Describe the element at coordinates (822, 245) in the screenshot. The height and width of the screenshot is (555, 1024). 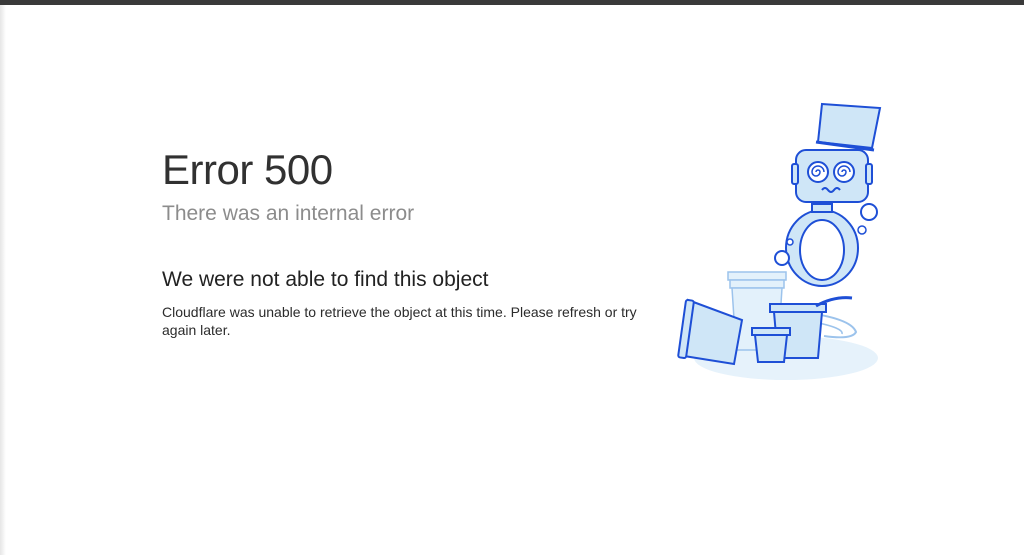
I see `robot-body` at that location.